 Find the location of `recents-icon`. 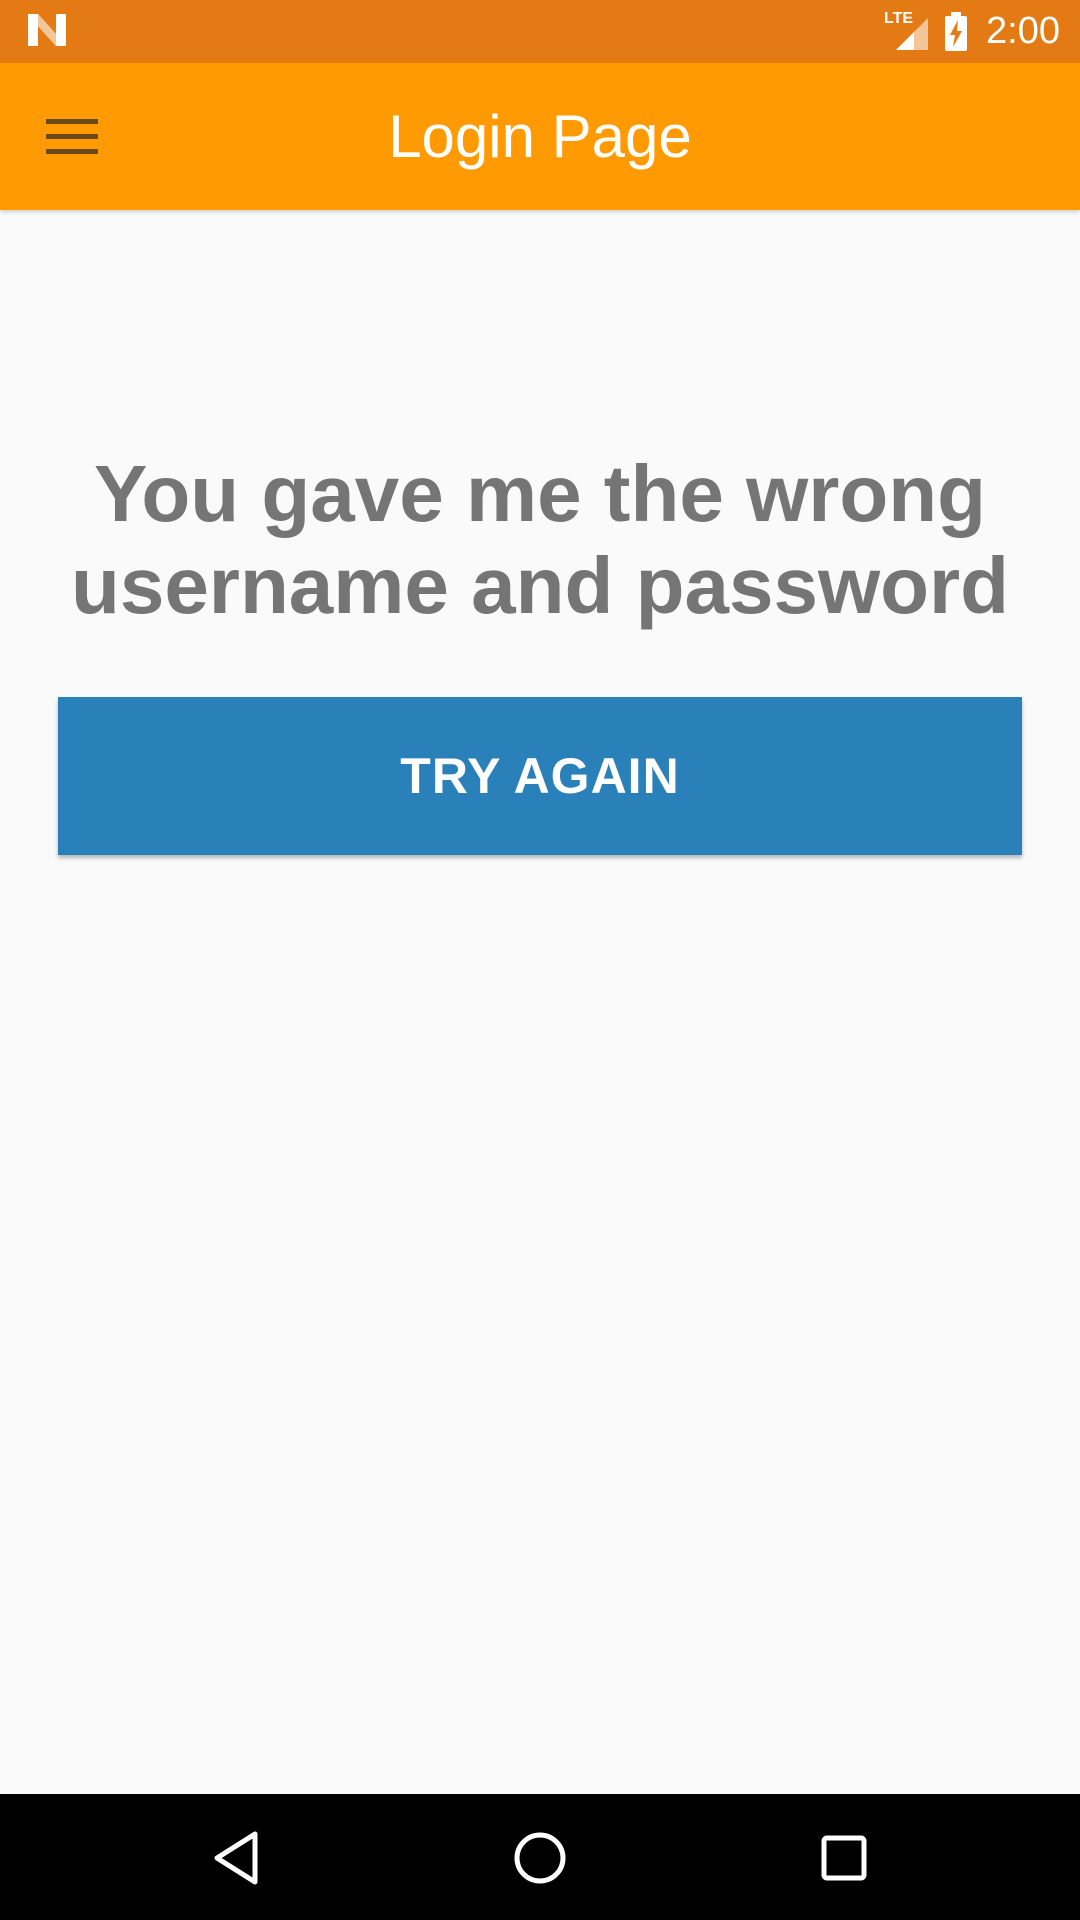

recents-icon is located at coordinates (844, 1858).